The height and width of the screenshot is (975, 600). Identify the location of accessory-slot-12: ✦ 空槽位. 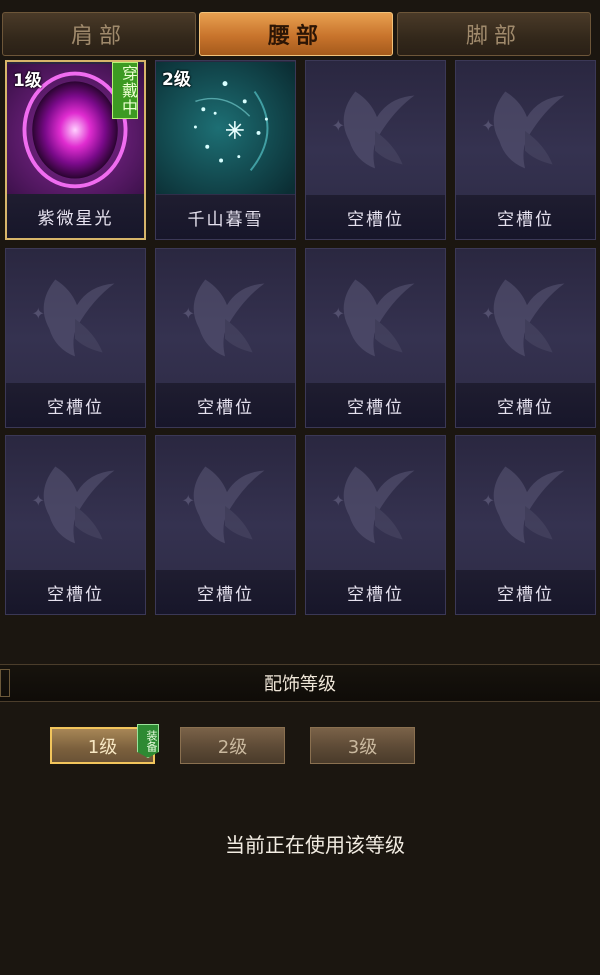
(525, 525).